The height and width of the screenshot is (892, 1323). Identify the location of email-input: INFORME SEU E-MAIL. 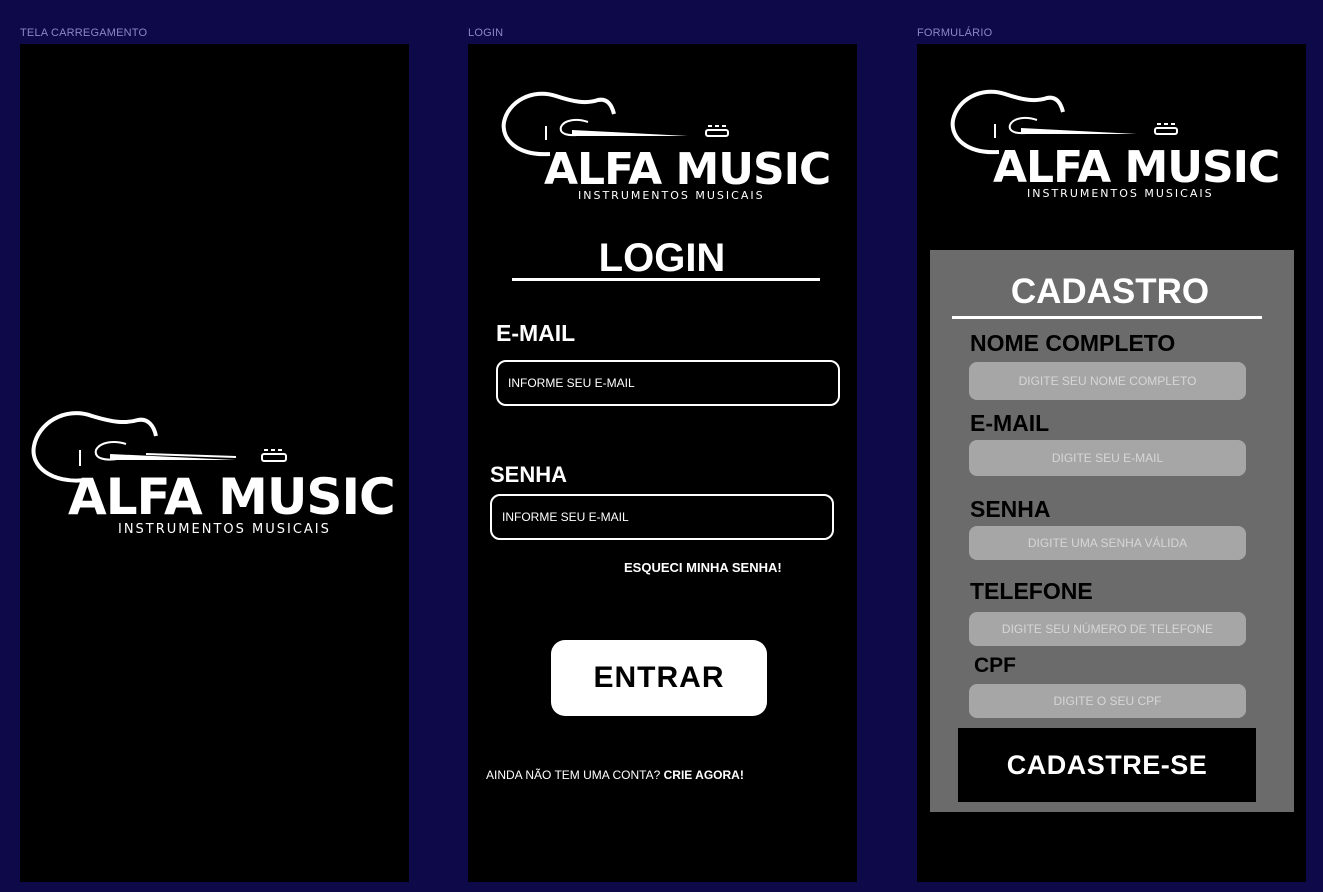
(668, 383).